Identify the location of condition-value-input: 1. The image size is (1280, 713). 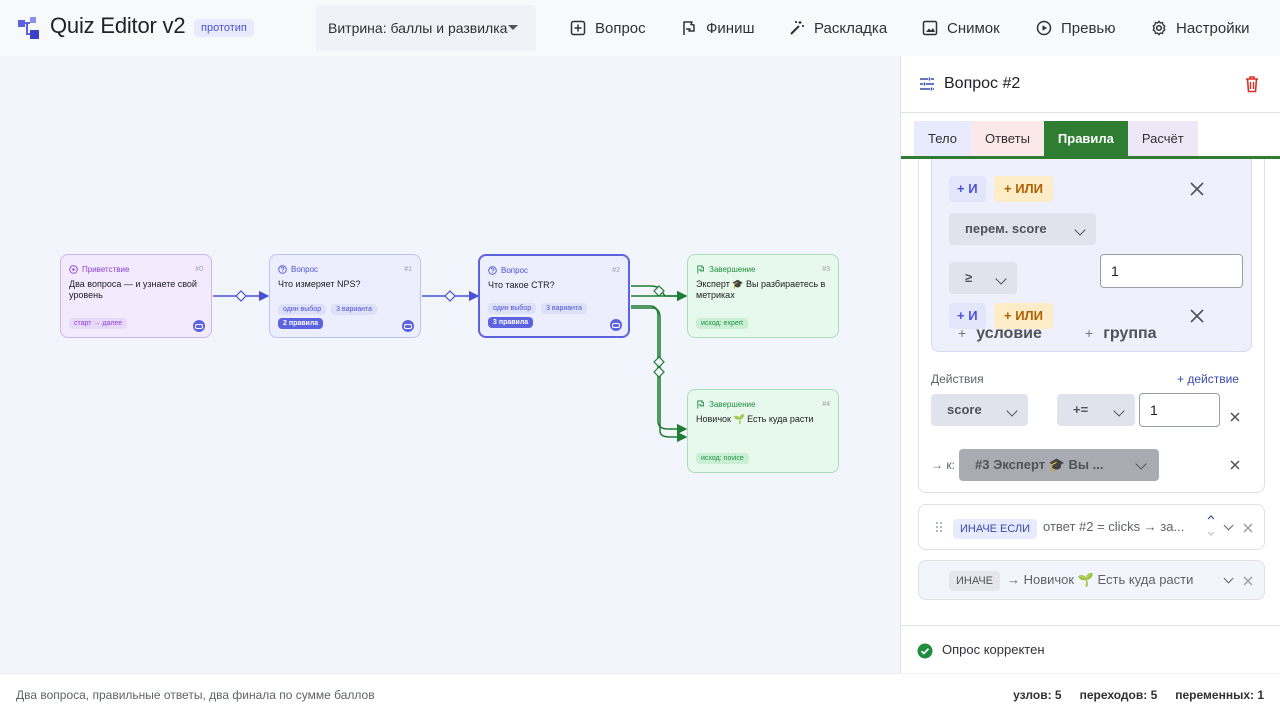
(1171, 271).